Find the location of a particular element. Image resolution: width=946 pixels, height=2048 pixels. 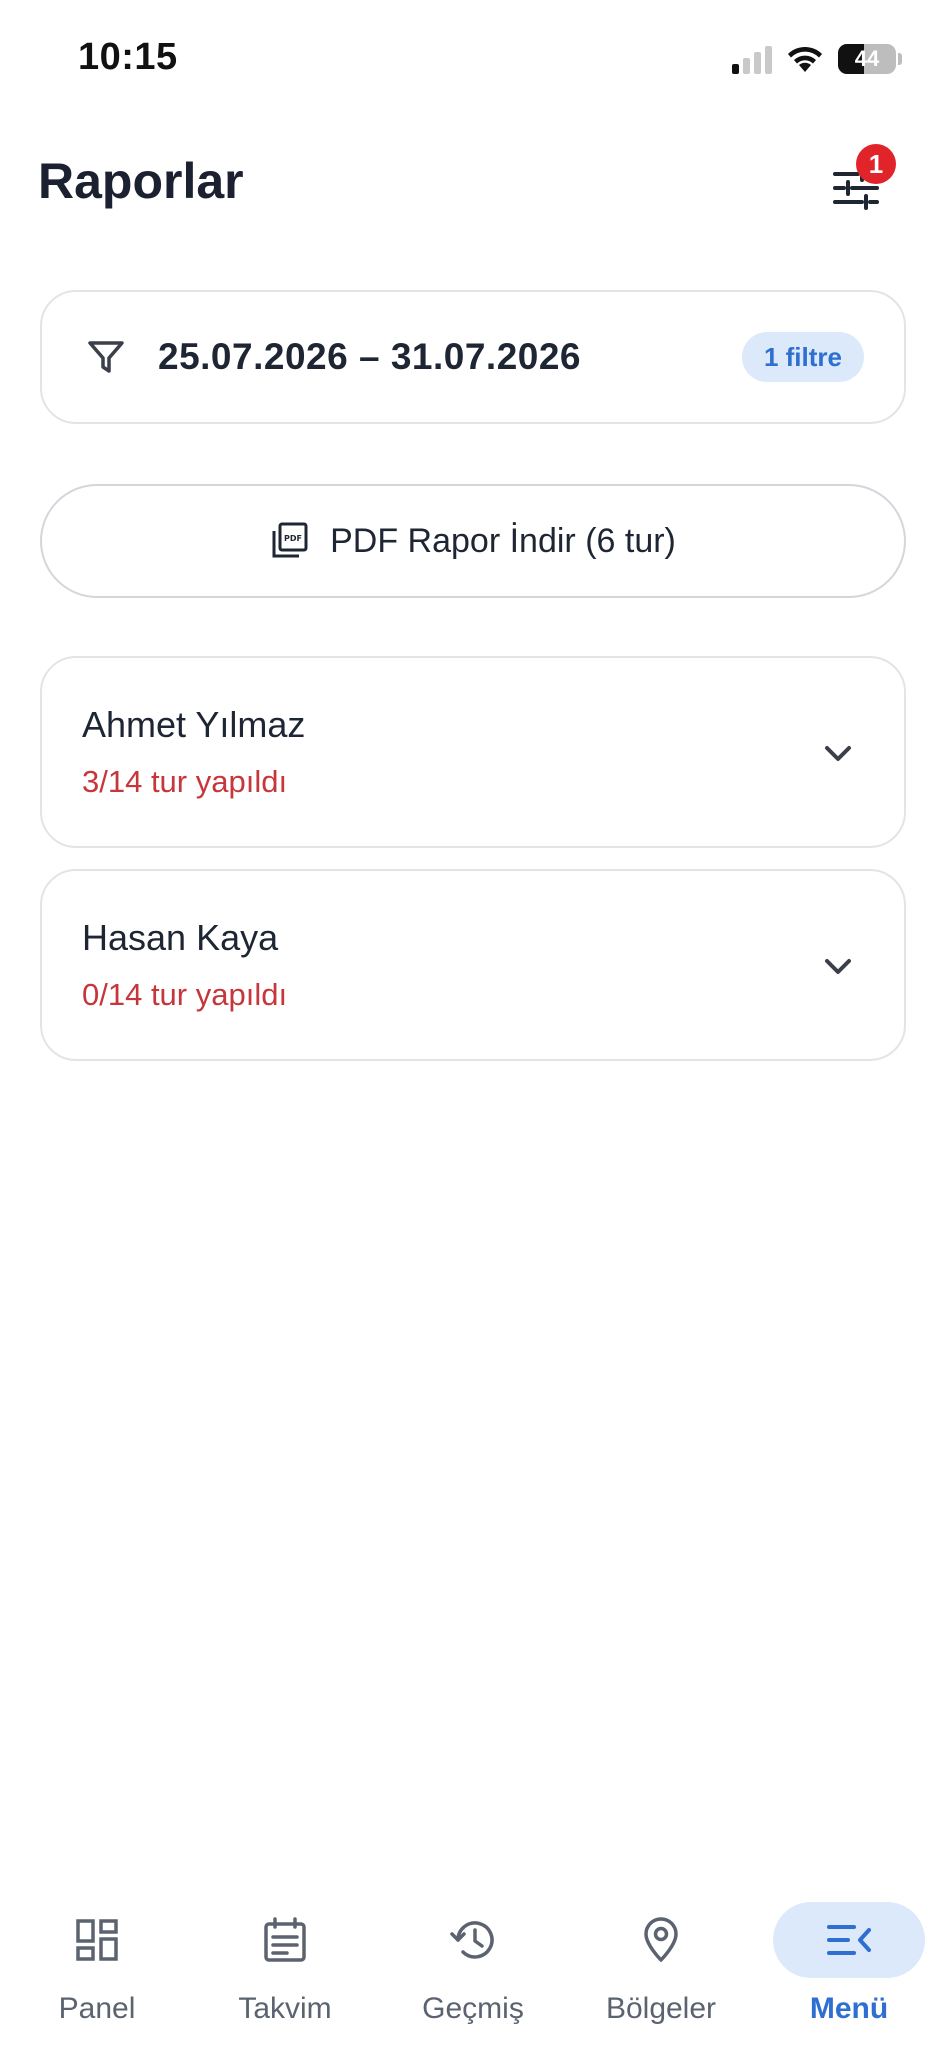

location-pin-icon is located at coordinates (661, 1939).